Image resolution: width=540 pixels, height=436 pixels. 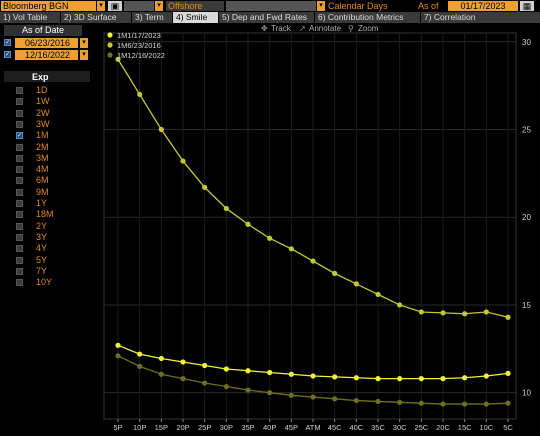 I want to click on field5-input, so click(x=271, y=6).